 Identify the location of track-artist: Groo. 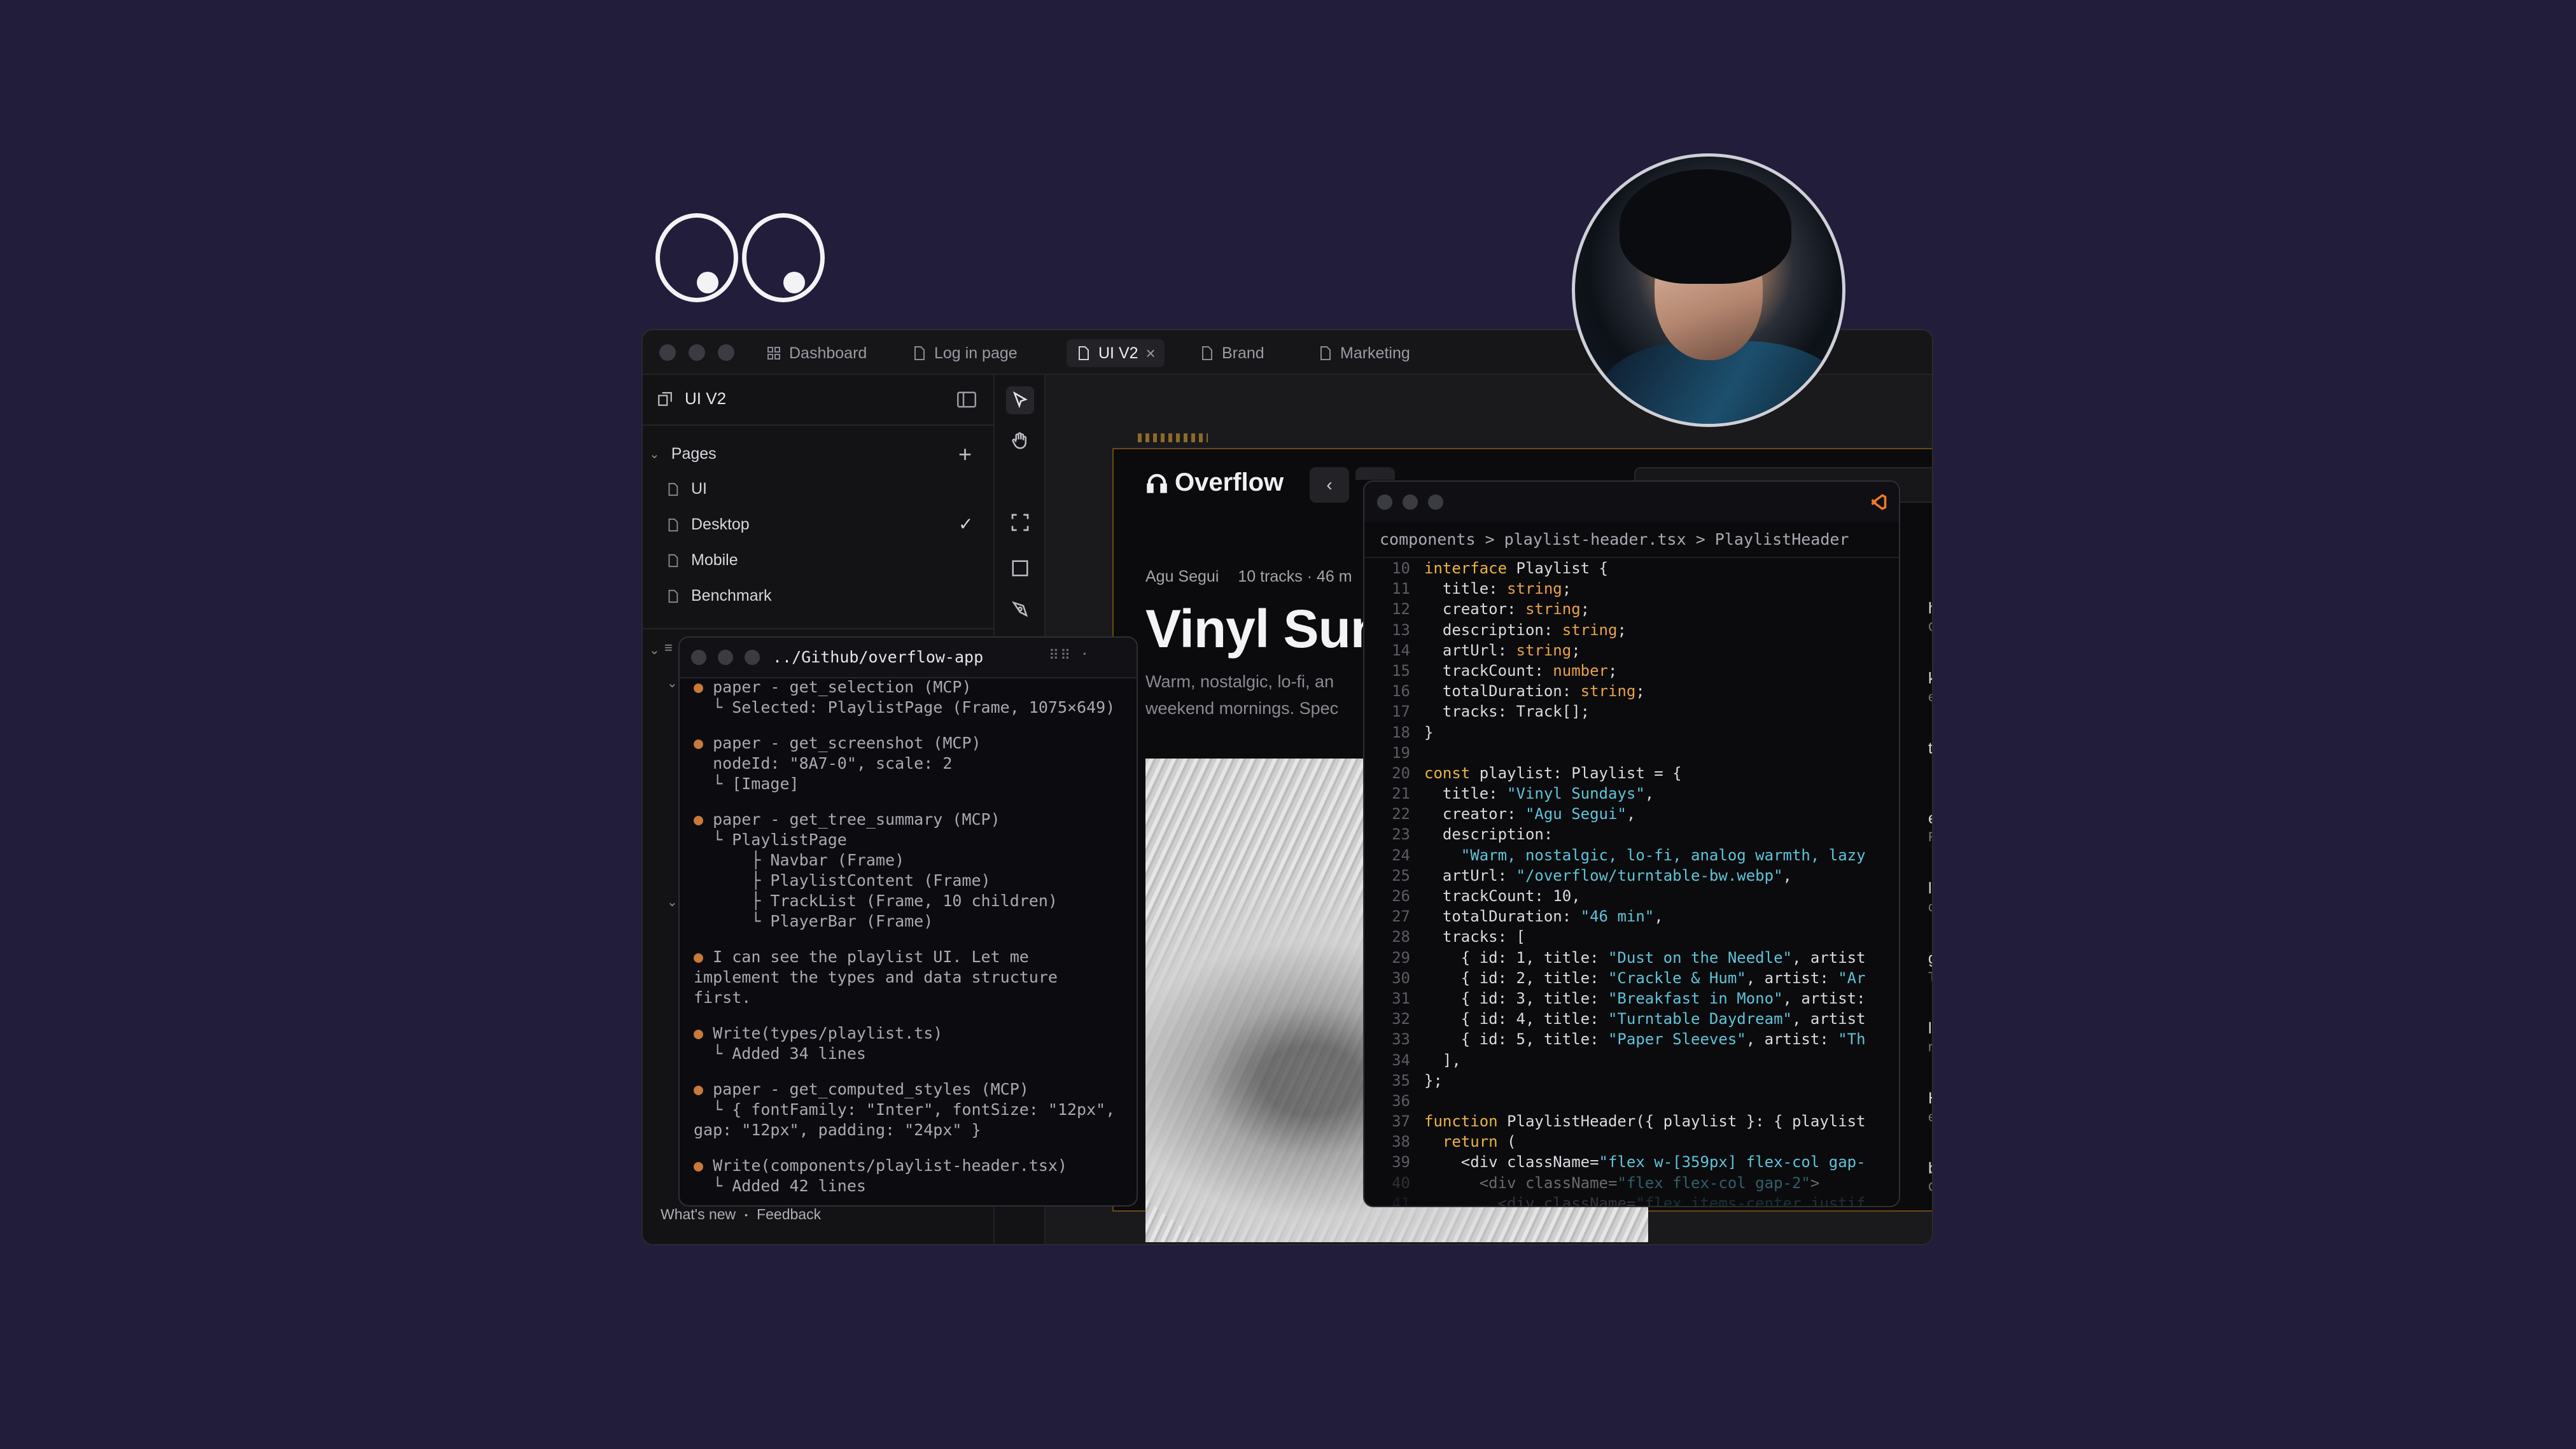
(1930, 627).